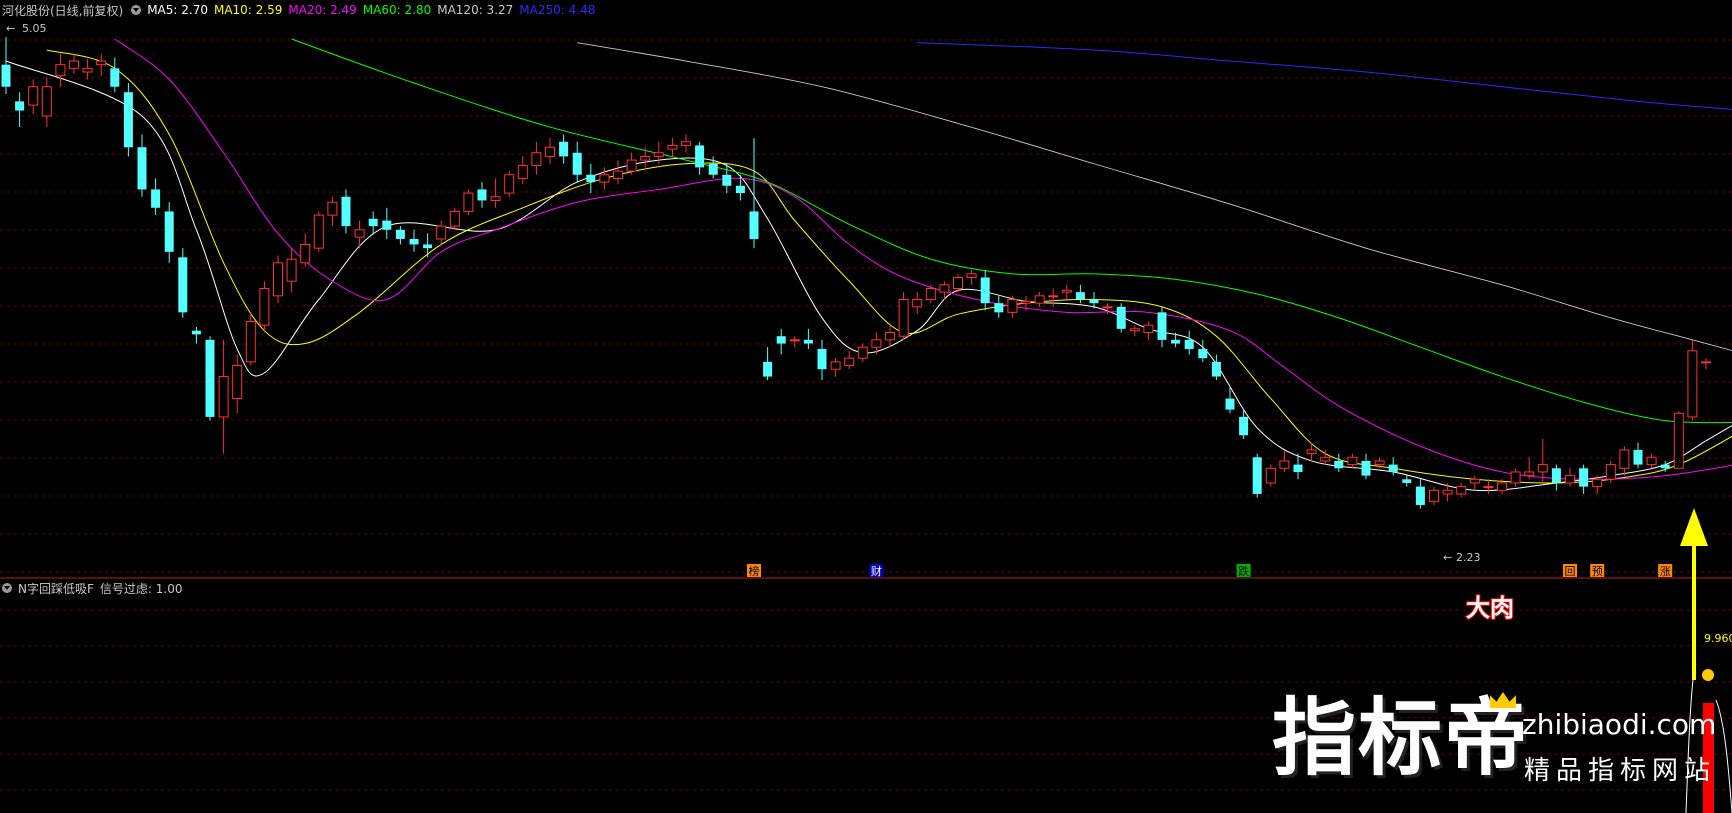  Describe the element at coordinates (754, 571) in the screenshot. I see `signal-marker-text: 榜` at that location.